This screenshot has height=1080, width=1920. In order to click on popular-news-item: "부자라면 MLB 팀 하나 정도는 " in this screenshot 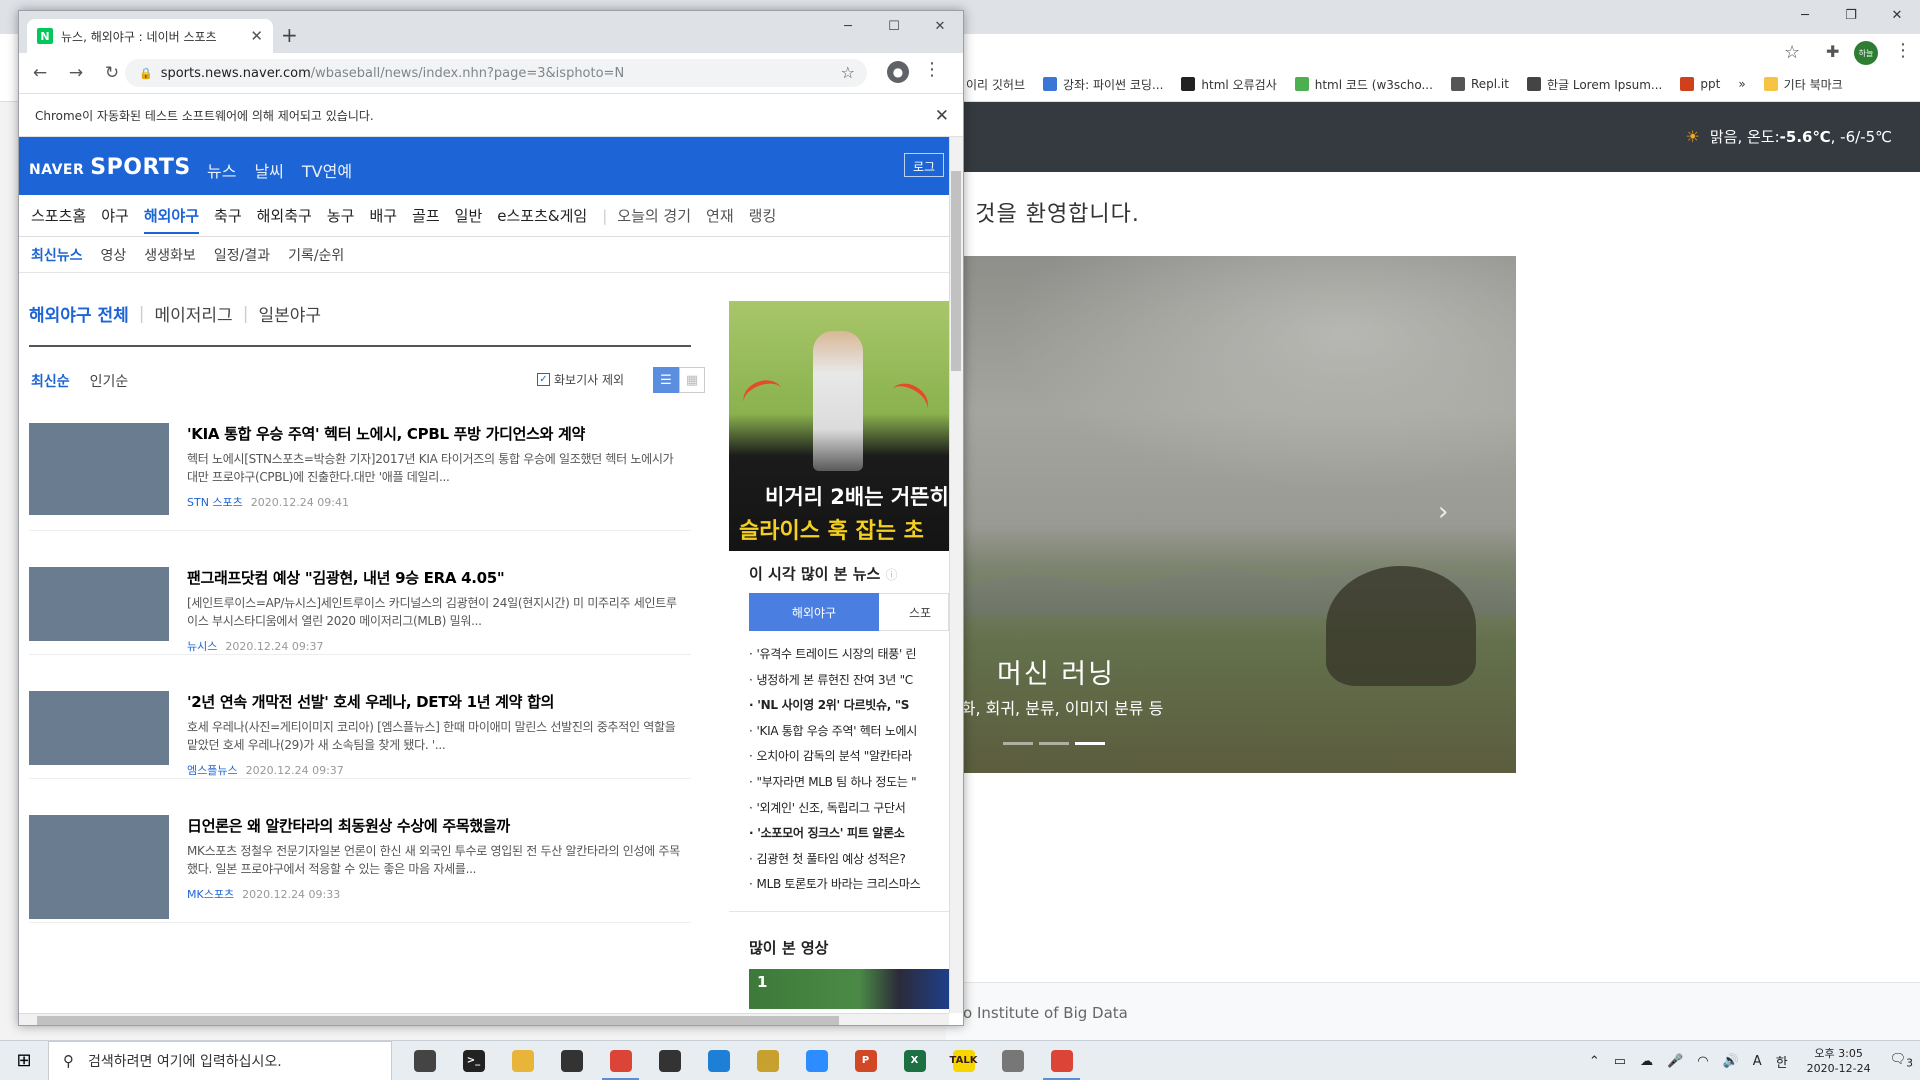, I will do `click(849, 786)`.